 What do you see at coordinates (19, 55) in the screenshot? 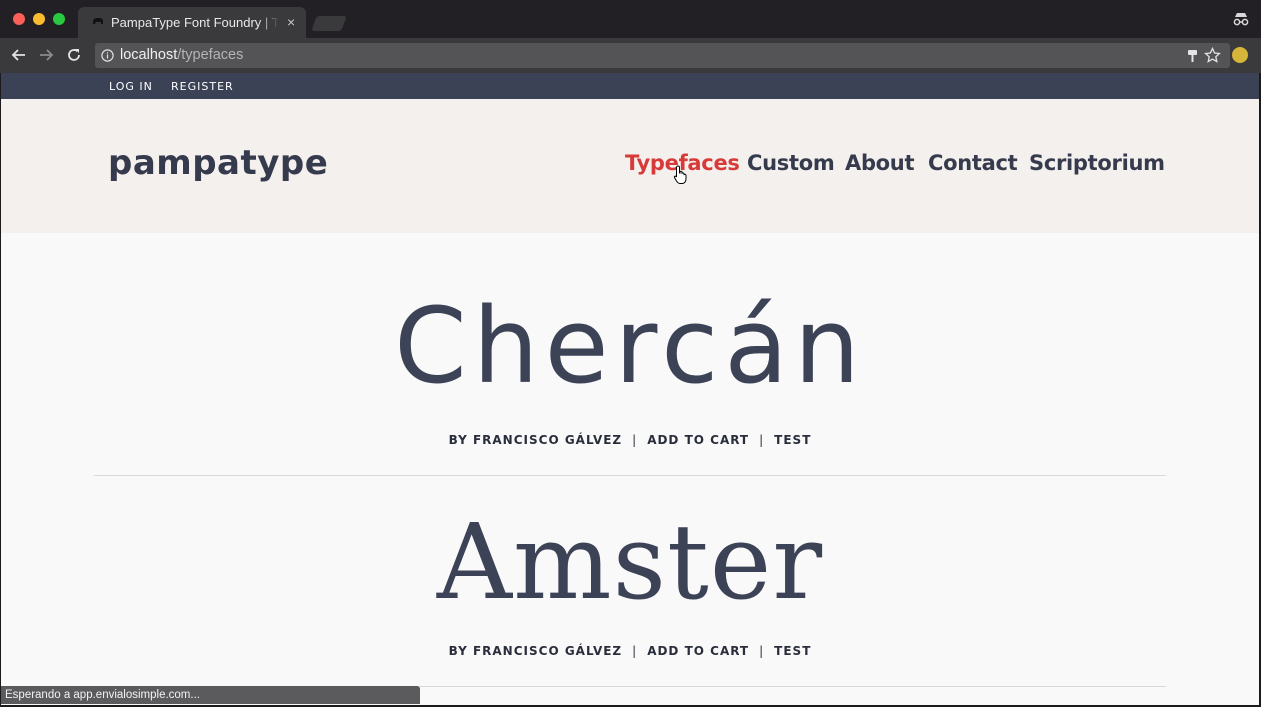
I see `back-arrow-icon` at bounding box center [19, 55].